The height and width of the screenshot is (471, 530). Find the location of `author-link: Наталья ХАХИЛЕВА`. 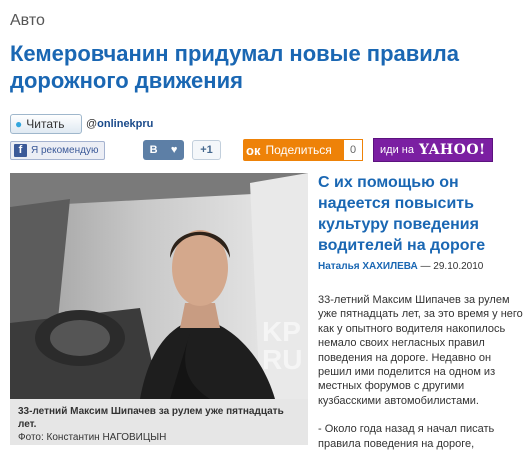

author-link: Наталья ХАХИЛЕВА is located at coordinates (368, 266).